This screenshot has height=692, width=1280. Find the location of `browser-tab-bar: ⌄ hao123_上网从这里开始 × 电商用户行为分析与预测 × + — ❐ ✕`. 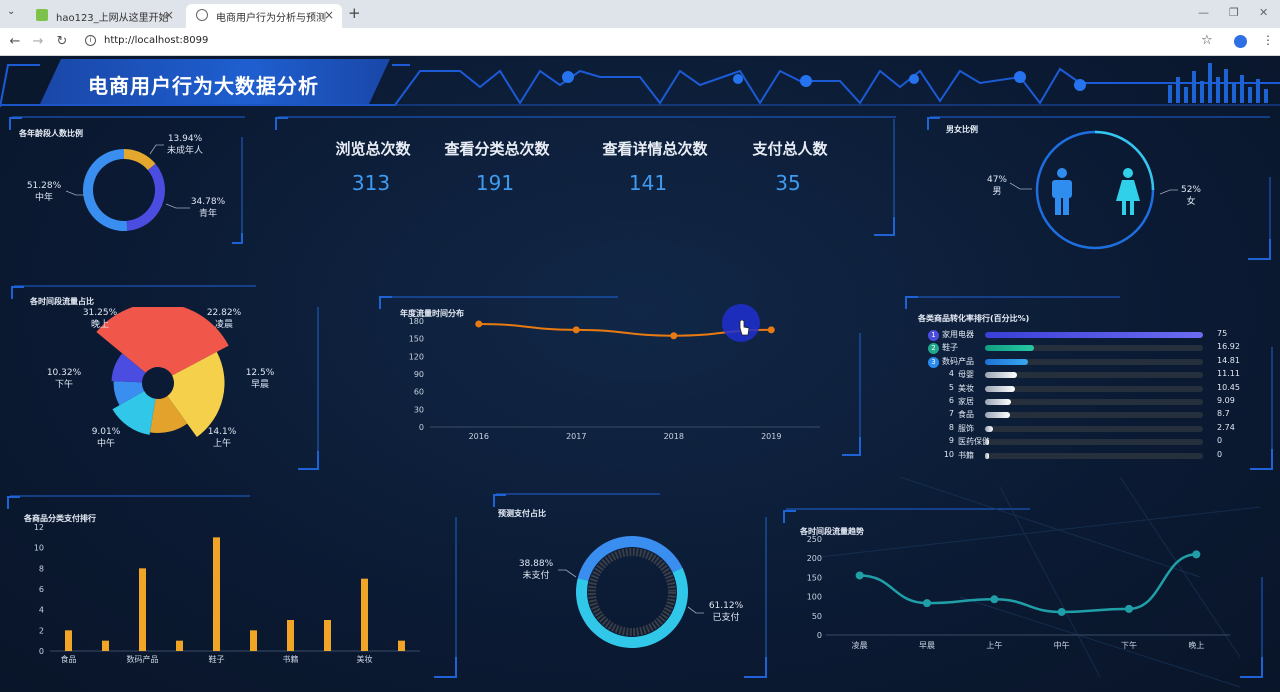

browser-tab-bar: ⌄ hao123_上网从这里开始 × 电商用户行为分析与预测 × + — ❐ ✕ is located at coordinates (640, 14).